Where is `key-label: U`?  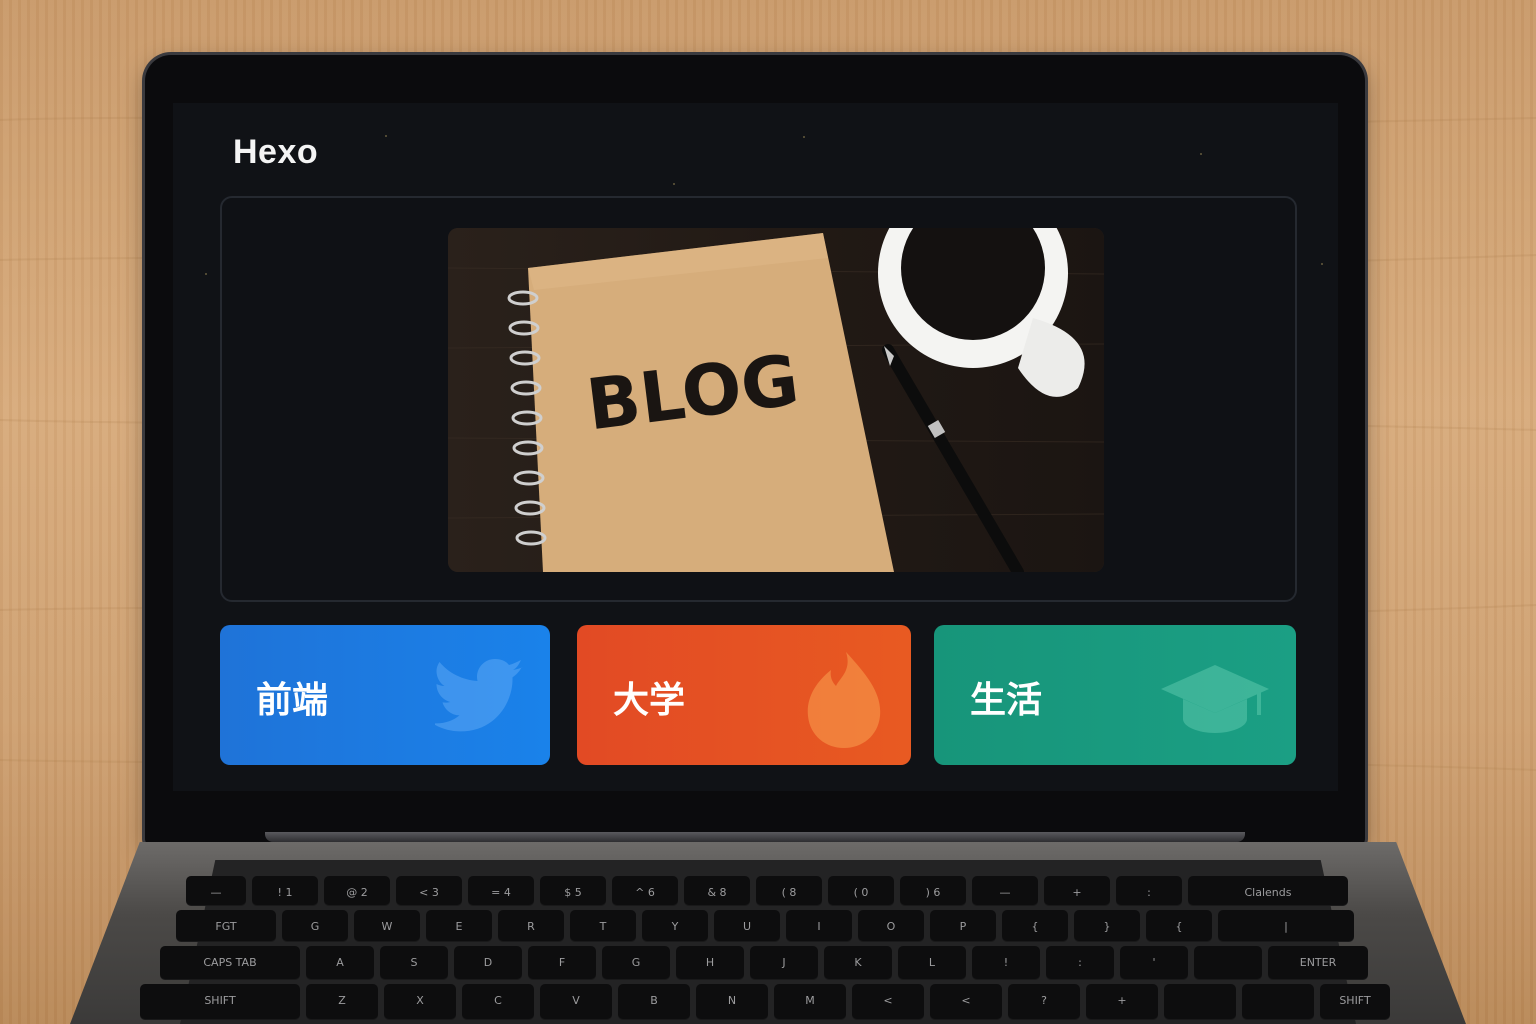 key-label: U is located at coordinates (747, 926).